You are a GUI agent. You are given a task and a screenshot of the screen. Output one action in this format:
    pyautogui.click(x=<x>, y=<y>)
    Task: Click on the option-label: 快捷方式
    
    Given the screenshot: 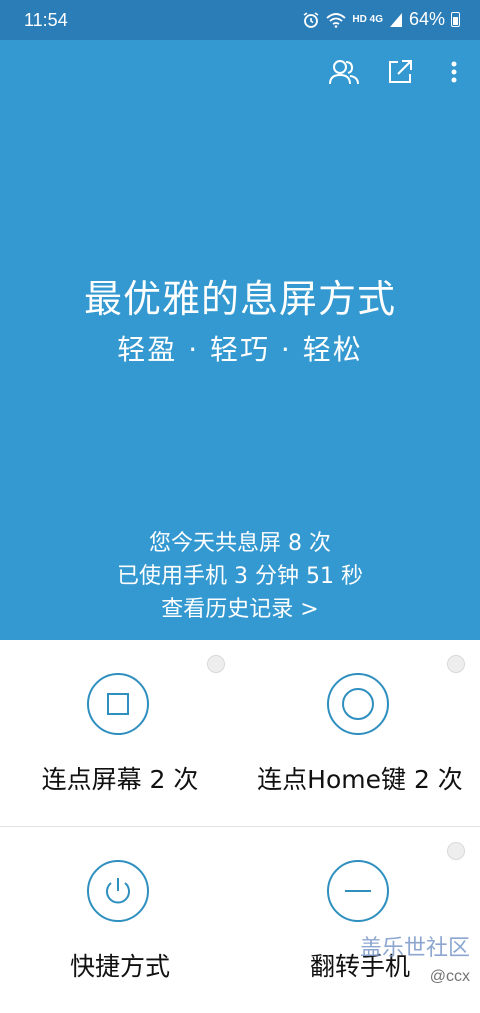 What is the action you would take?
    pyautogui.click(x=119, y=966)
    